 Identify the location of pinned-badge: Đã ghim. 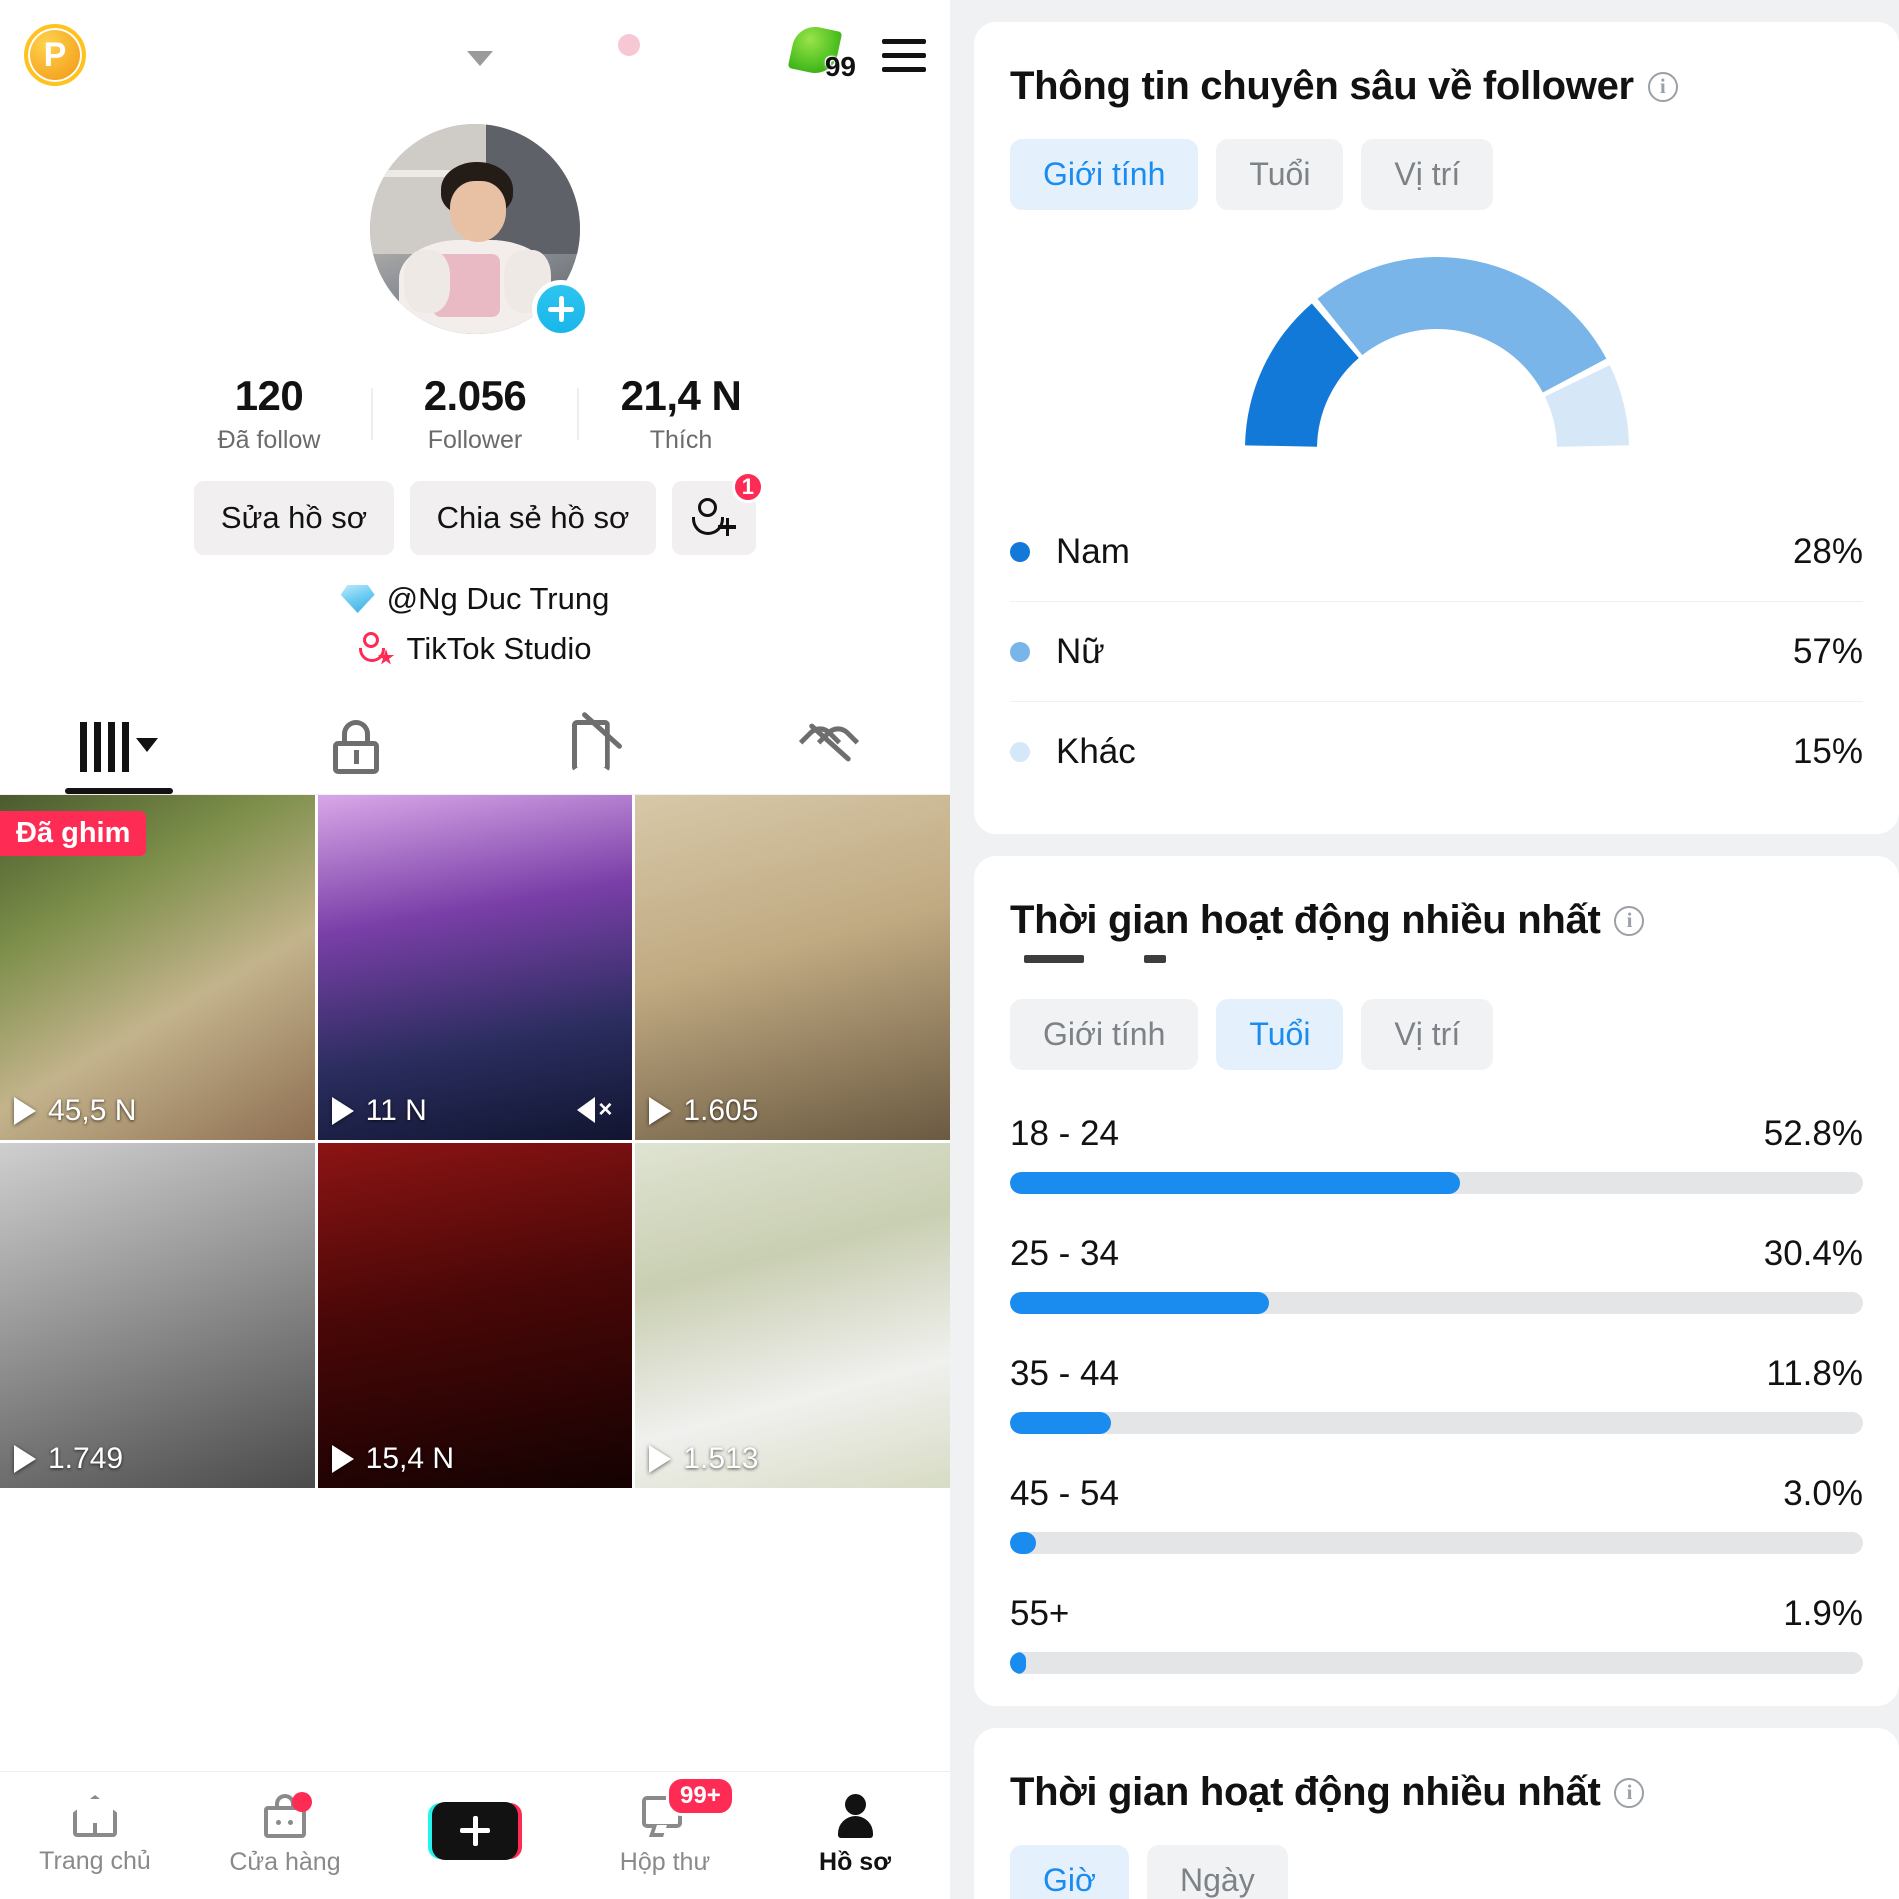
(73, 833).